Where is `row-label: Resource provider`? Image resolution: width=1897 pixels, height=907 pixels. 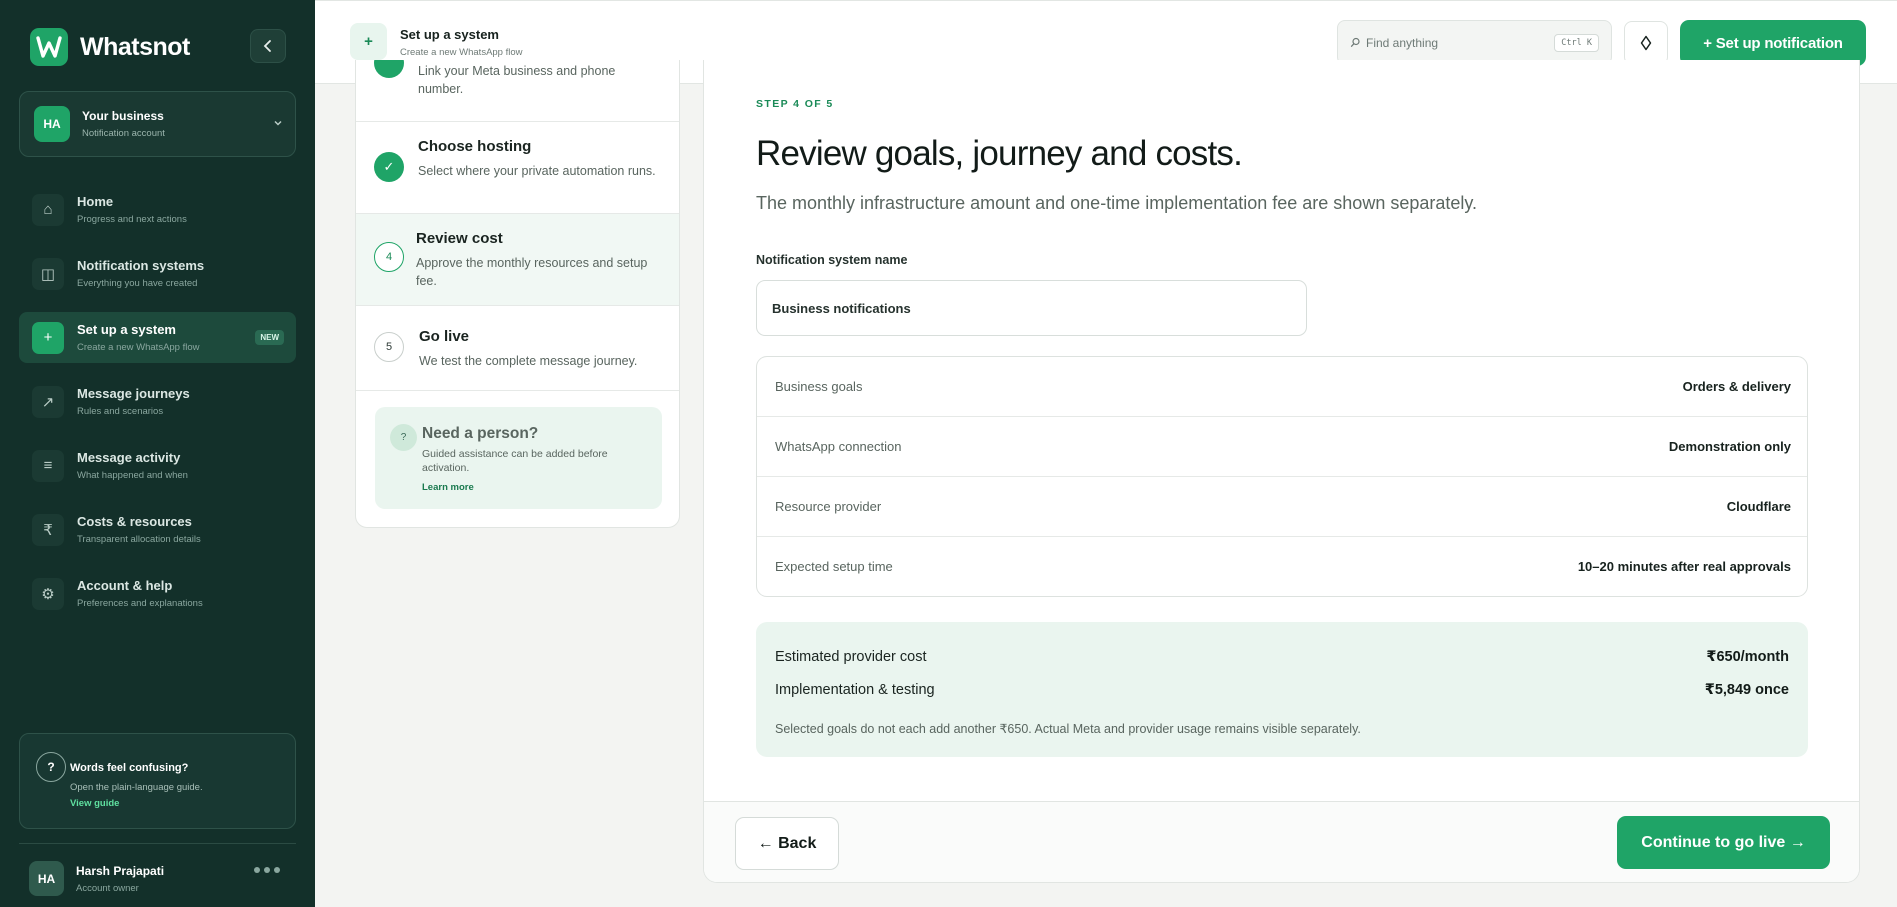
row-label: Resource provider is located at coordinates (828, 506).